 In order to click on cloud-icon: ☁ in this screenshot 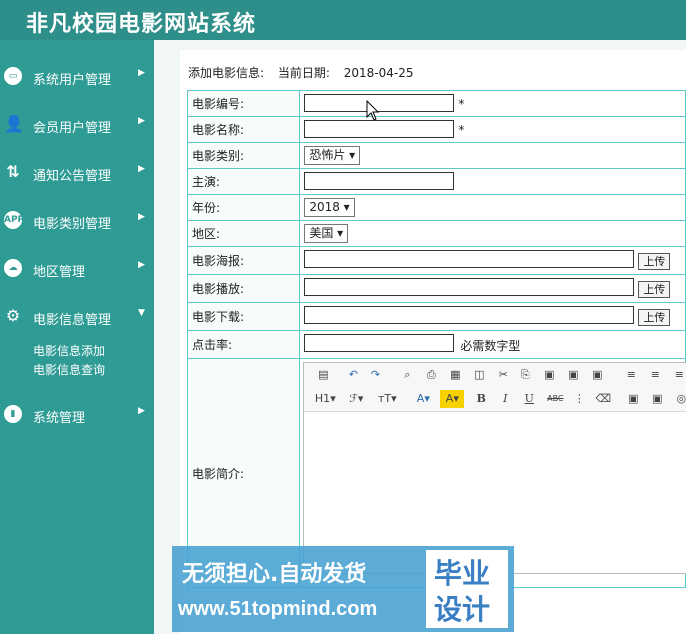, I will do `click(13, 268)`.